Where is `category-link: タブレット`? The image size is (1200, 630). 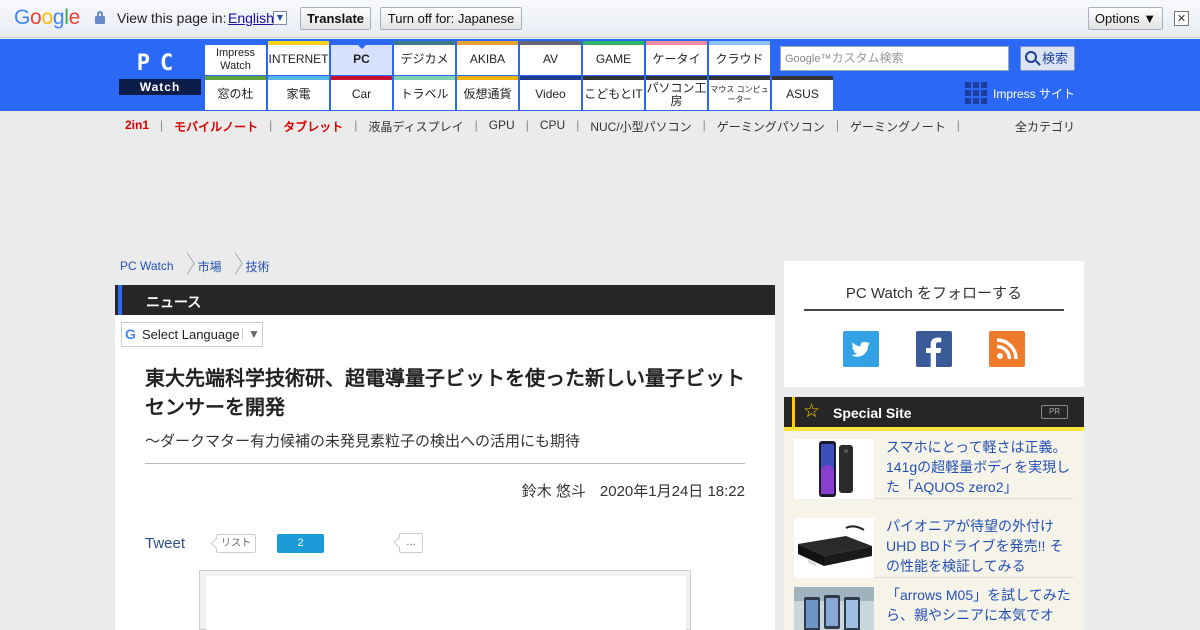
category-link: タブレット is located at coordinates (313, 126).